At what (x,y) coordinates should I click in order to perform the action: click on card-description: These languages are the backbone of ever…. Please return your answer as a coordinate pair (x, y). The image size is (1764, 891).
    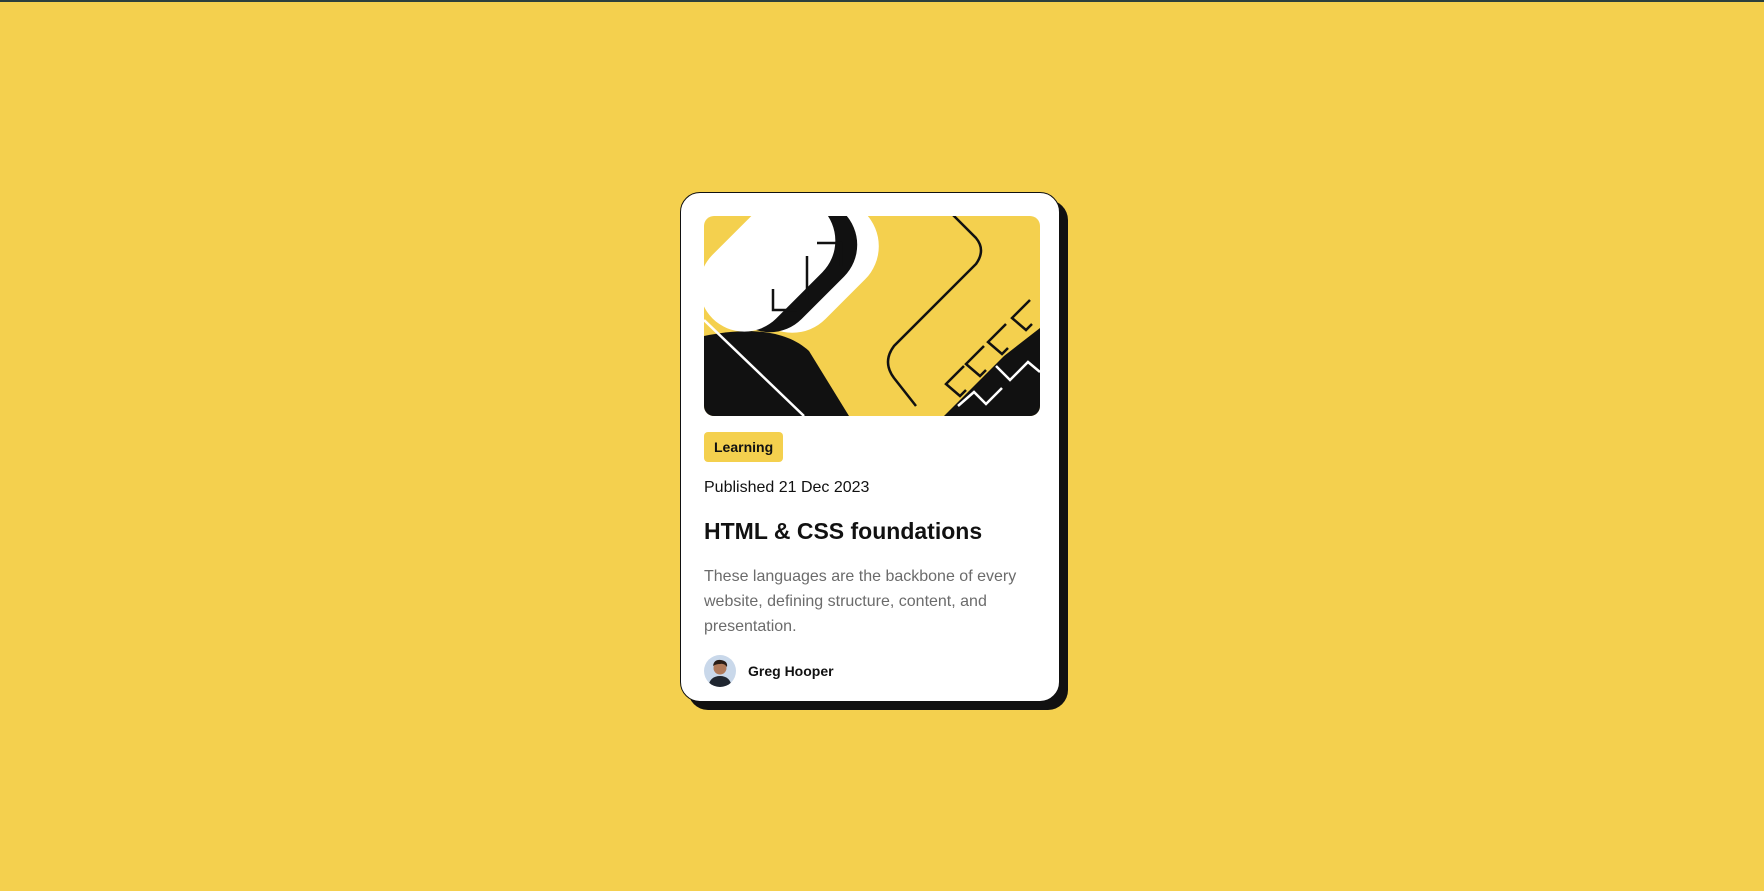
    Looking at the image, I should click on (860, 601).